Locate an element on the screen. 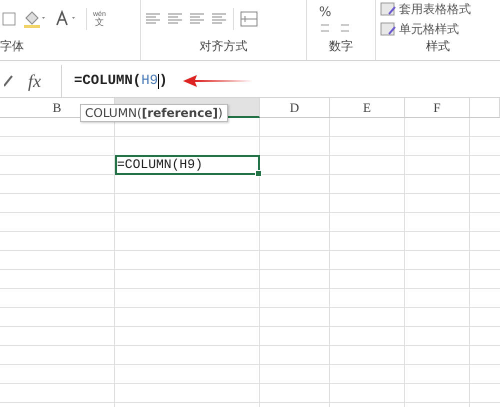 The height and width of the screenshot is (407, 500). group-label: 数字 is located at coordinates (341, 46).